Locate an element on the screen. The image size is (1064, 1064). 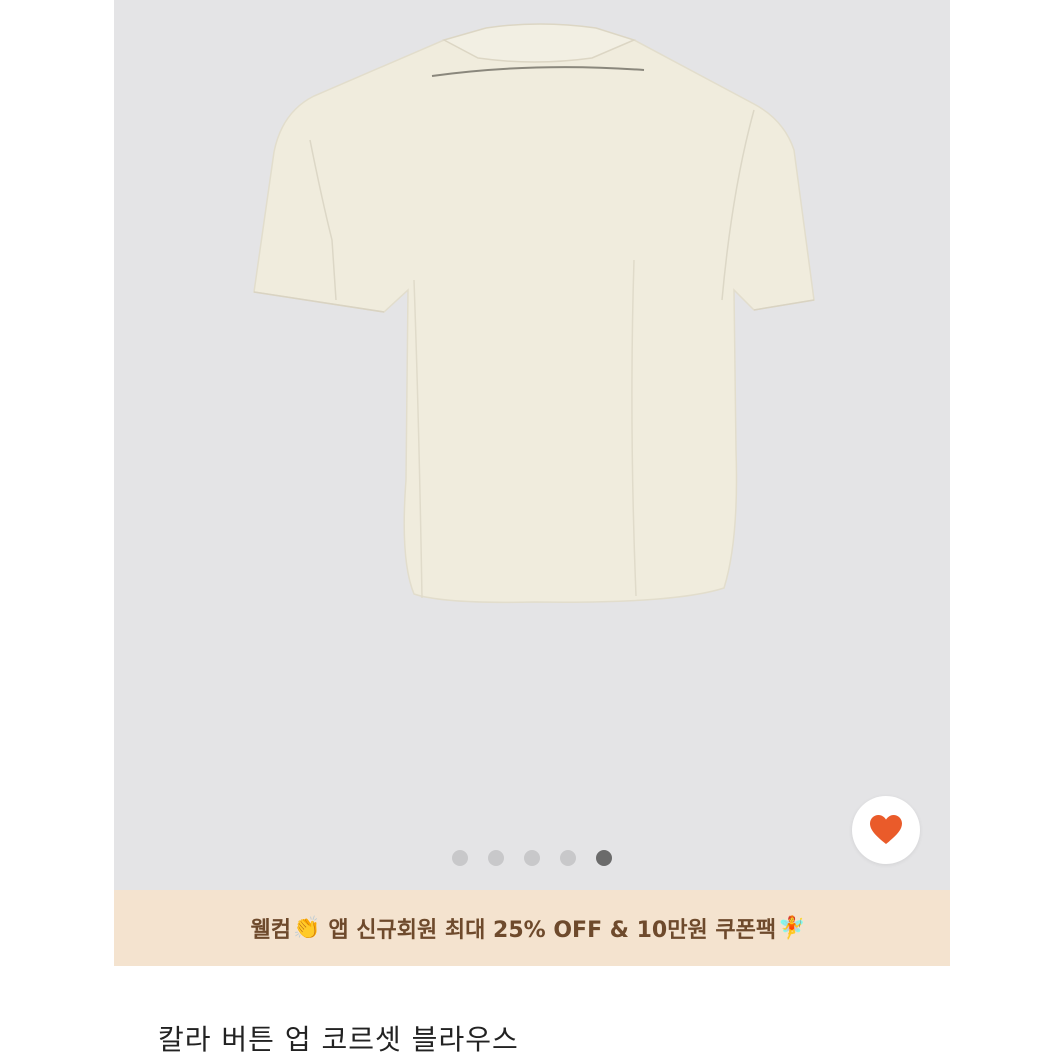
promo-banner: 웰컴 👏 앱 신규회원 최대 25% OFF & 10만원 쿠폰팩 🧚 is located at coordinates (532, 928).